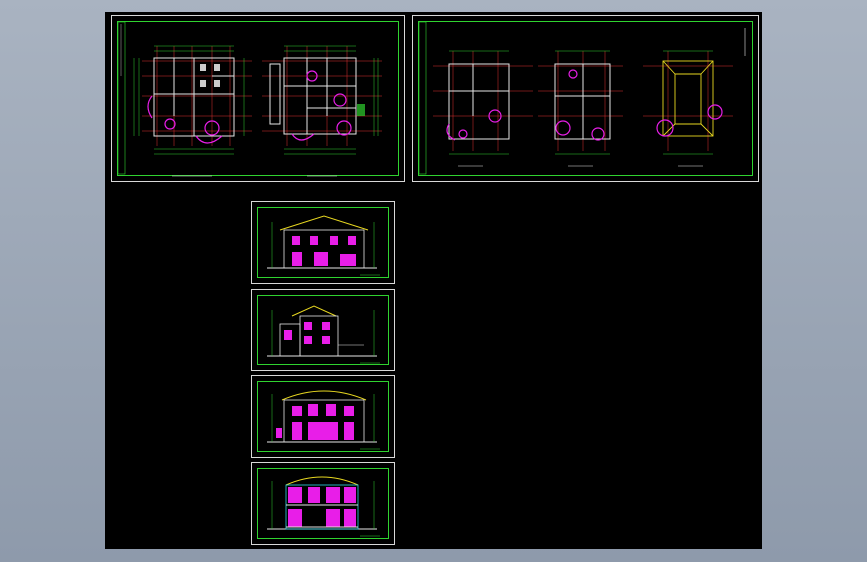 The height and width of the screenshot is (562, 867). I want to click on elevation-north-drawing, so click(323, 420).